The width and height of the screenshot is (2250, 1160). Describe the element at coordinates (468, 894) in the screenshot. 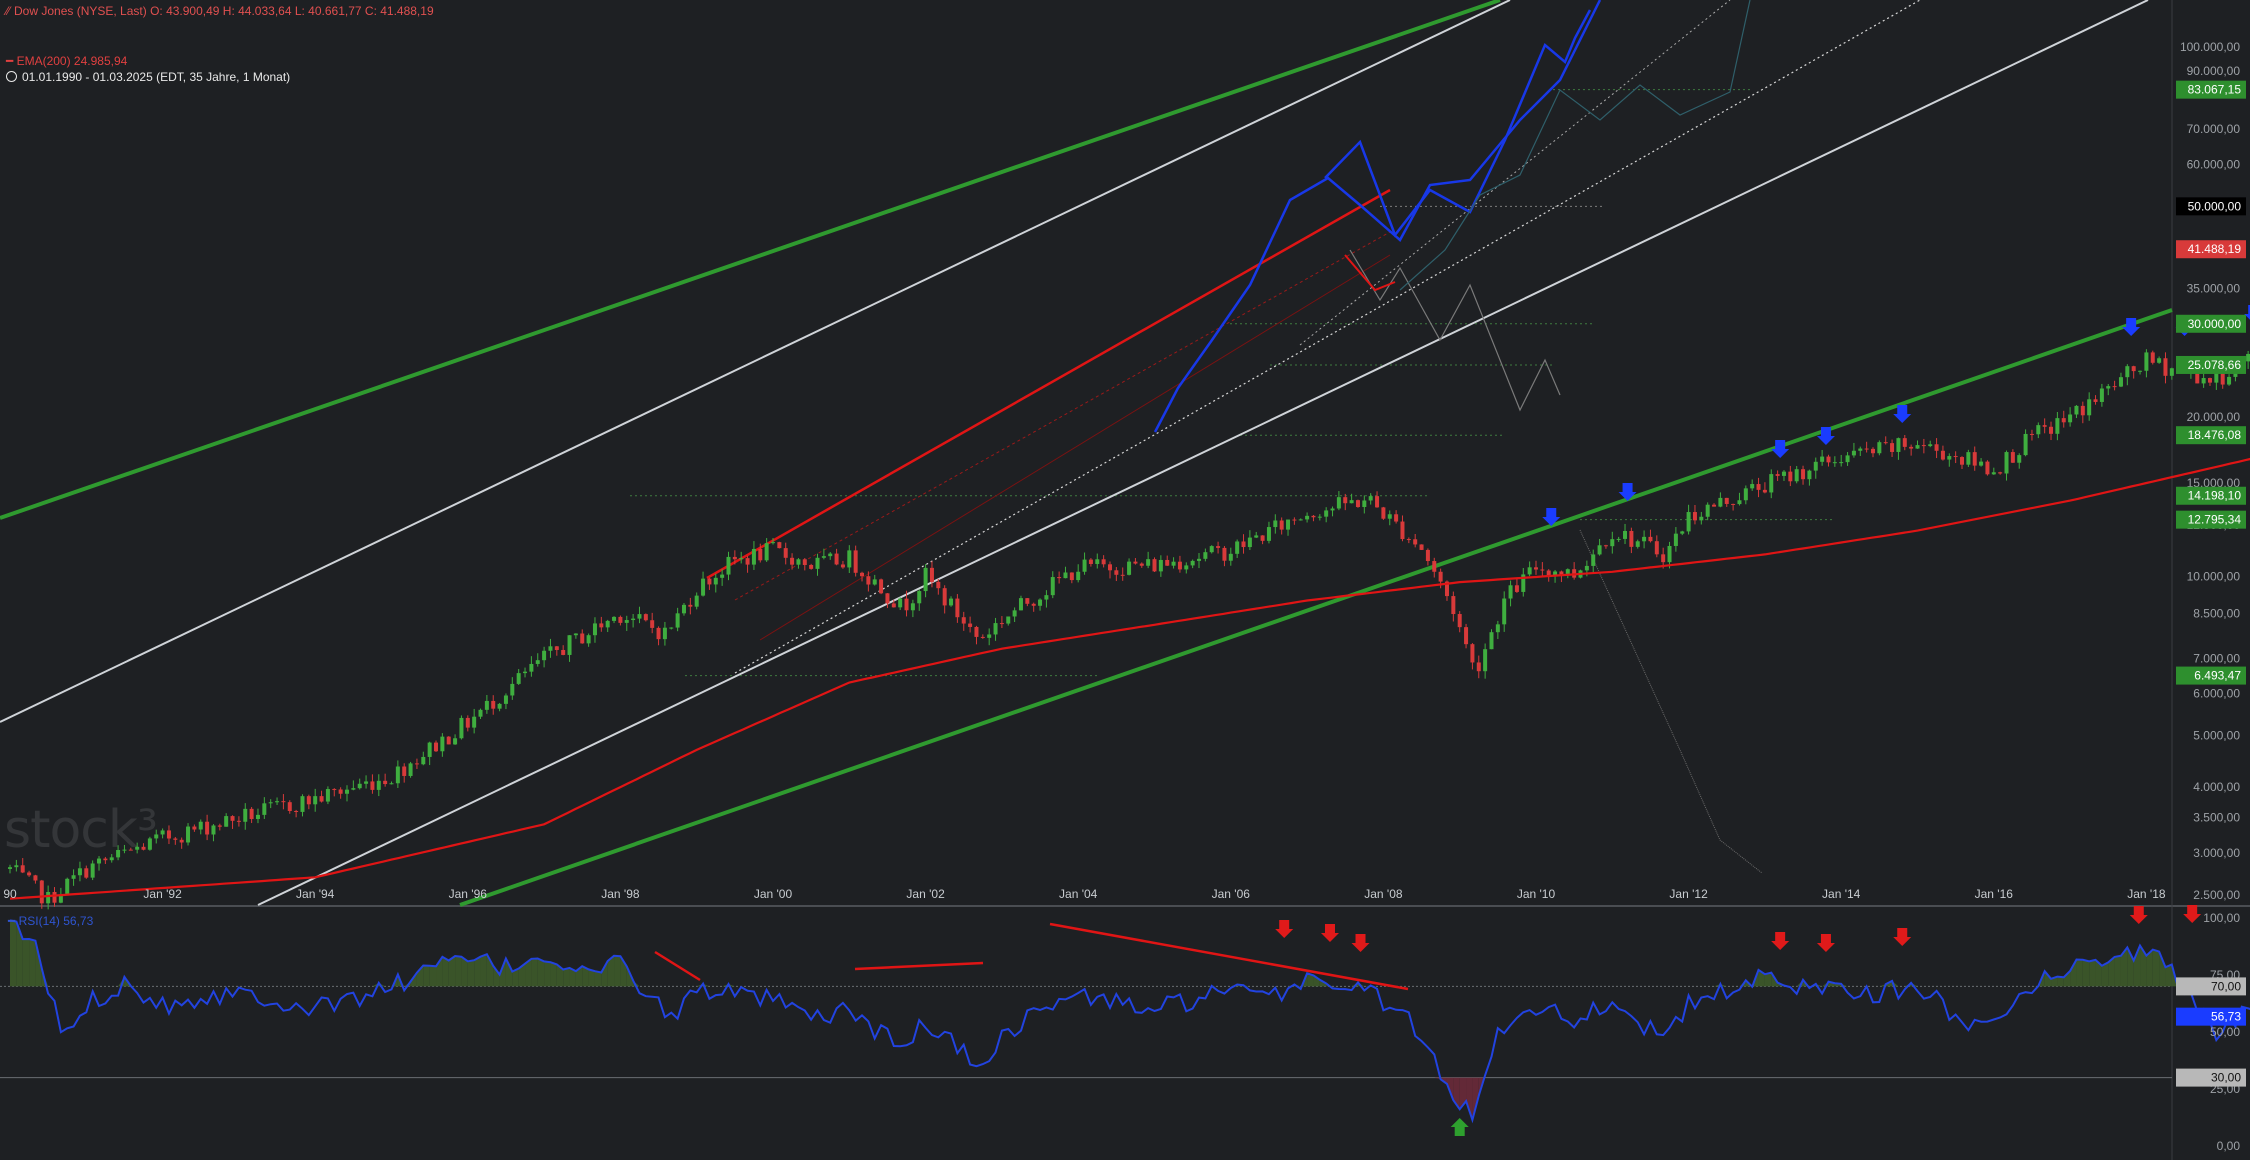

I see `time-tick-label: Jan '96` at that location.